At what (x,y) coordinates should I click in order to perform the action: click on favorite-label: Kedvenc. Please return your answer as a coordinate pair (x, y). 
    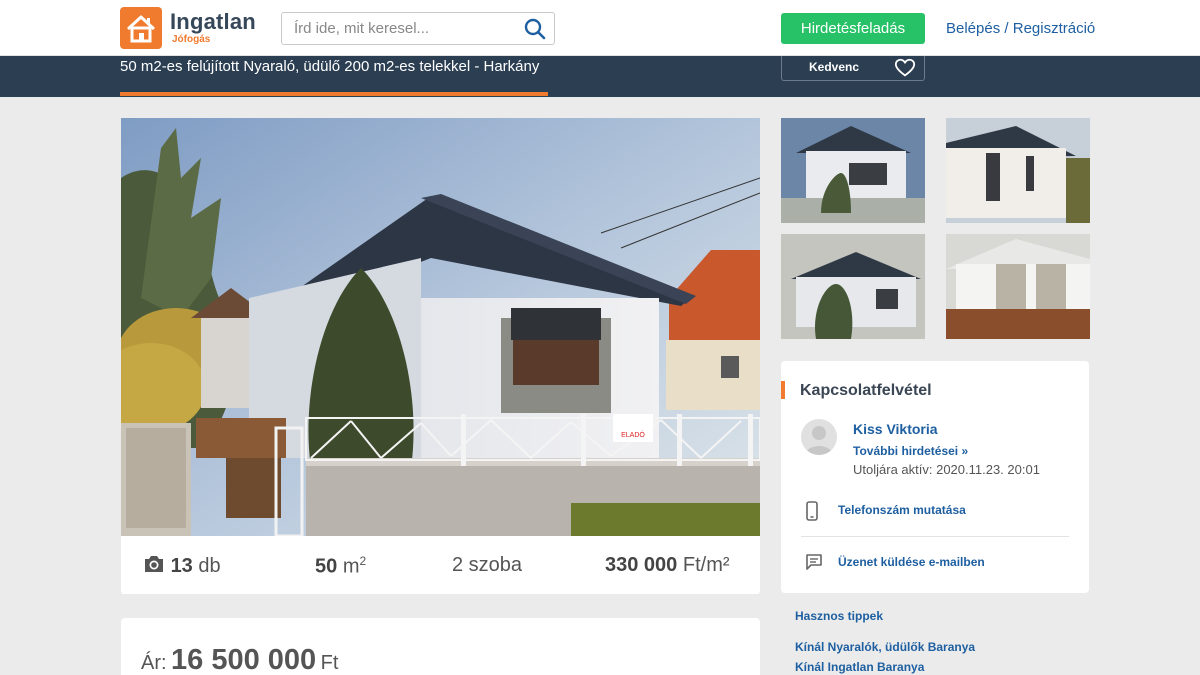
    Looking at the image, I should click on (834, 67).